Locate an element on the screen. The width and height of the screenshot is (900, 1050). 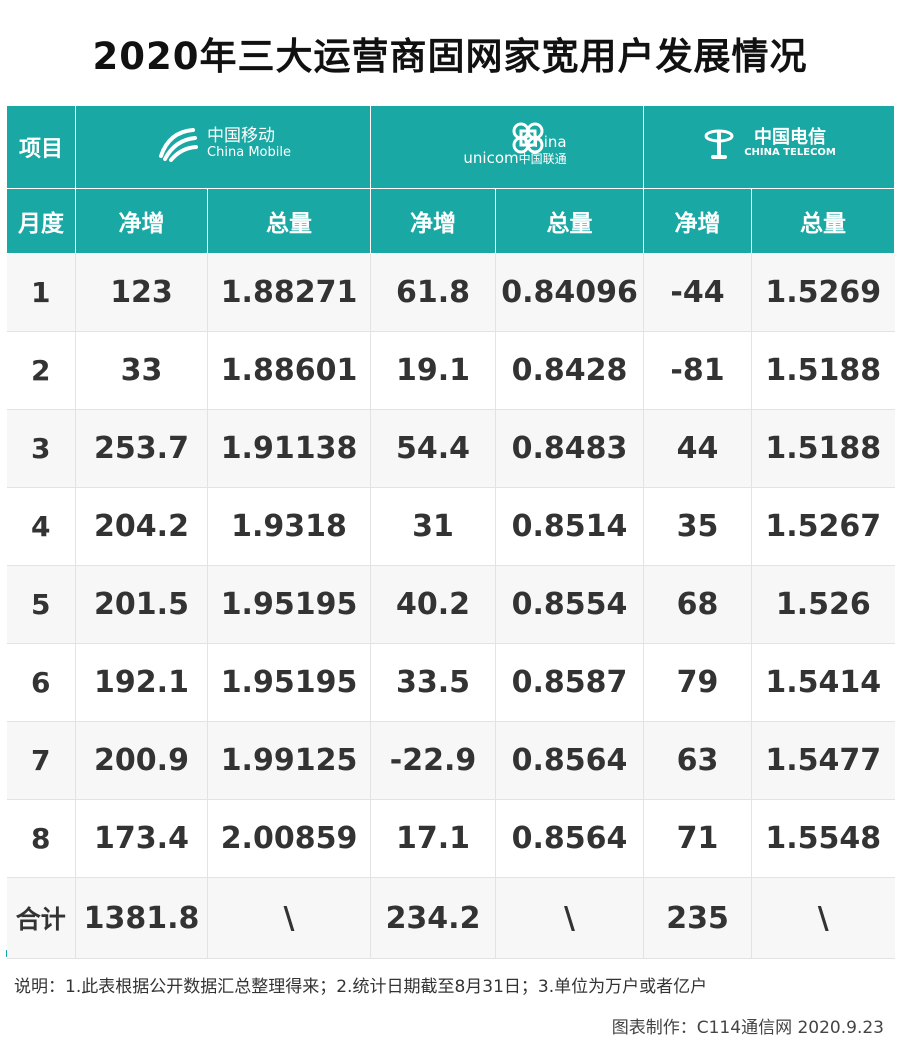
china-mobile-cn: 中国移动 is located at coordinates (241, 136).